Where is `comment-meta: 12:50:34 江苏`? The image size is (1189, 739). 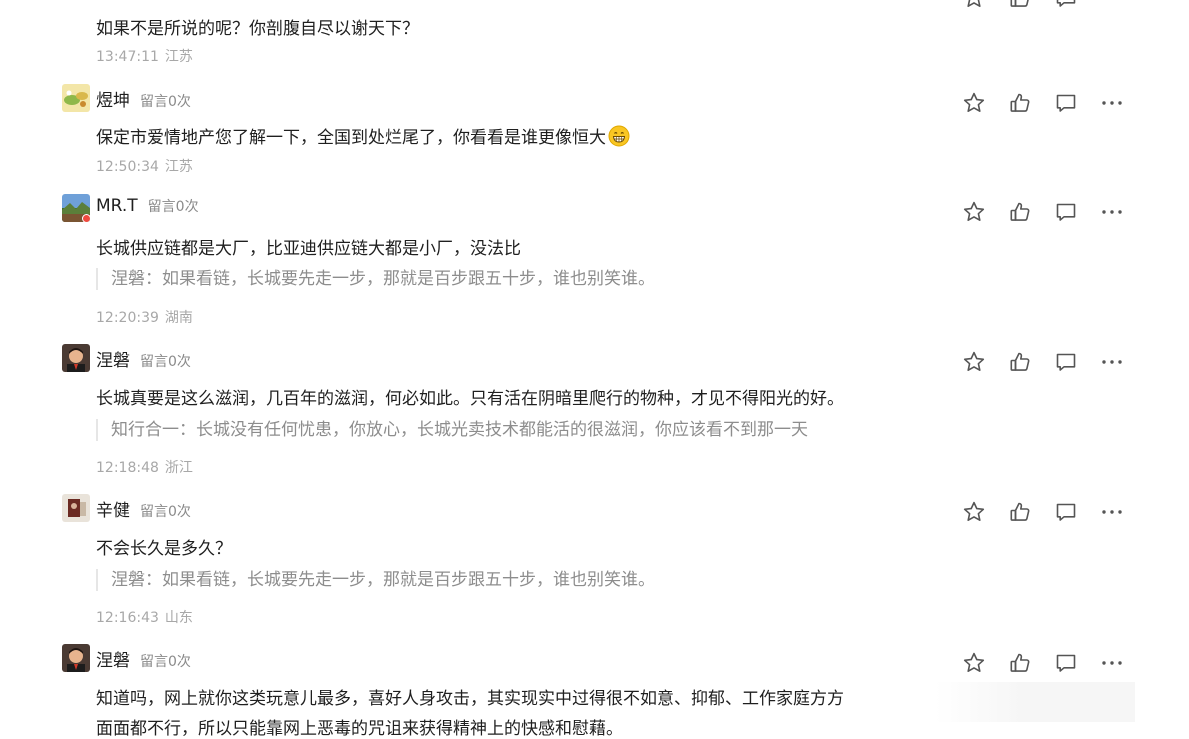
comment-meta: 12:50:34 江苏 is located at coordinates (144, 166).